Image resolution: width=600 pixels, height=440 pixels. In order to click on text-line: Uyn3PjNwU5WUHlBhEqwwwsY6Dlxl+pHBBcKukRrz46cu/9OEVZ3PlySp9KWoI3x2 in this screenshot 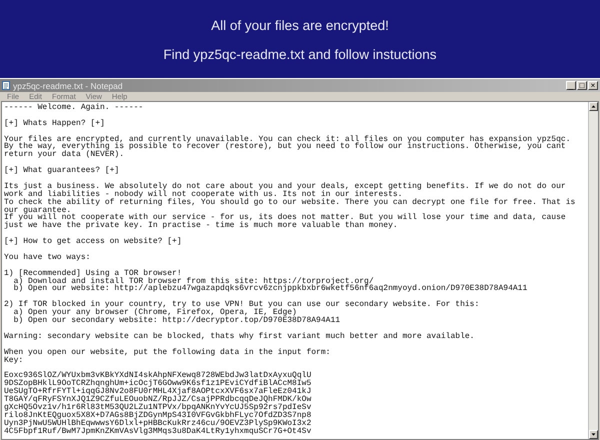, I will do `click(158, 424)`.